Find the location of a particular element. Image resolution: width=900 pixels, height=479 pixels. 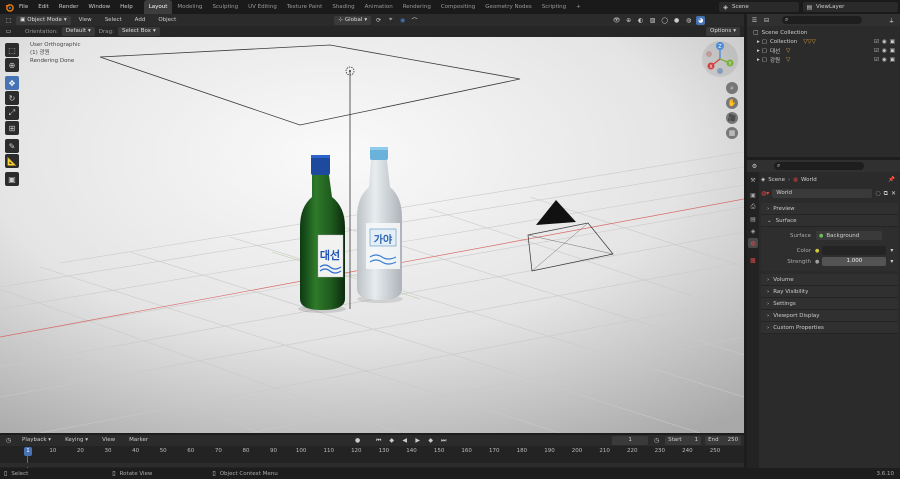

outliner-editor-icon: ☰ is located at coordinates (754, 20).